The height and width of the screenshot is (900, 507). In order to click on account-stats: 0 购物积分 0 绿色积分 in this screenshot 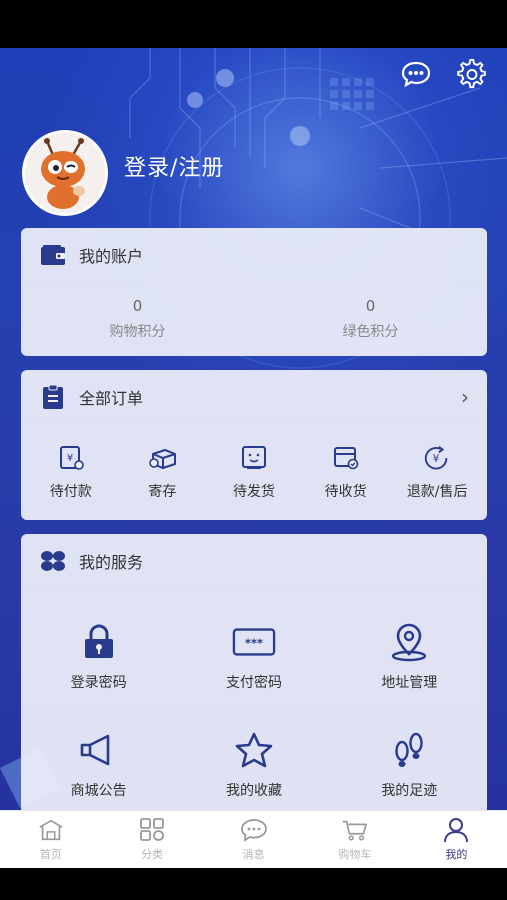, I will do `click(254, 319)`.